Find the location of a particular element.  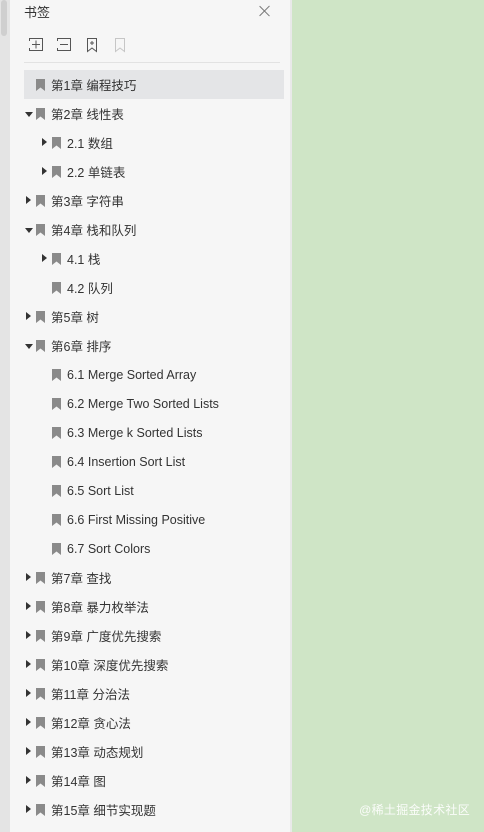

bookmark-item: 6.4 Insertion Sort List is located at coordinates (154, 461).